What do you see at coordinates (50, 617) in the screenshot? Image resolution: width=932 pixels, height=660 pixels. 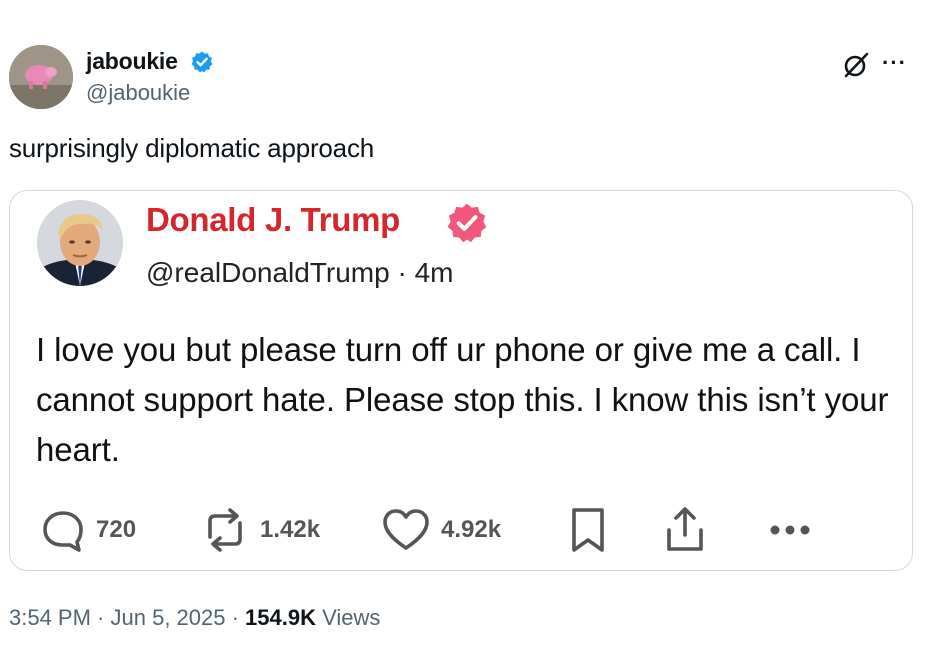 I see `post-time: 3:54 PM` at bounding box center [50, 617].